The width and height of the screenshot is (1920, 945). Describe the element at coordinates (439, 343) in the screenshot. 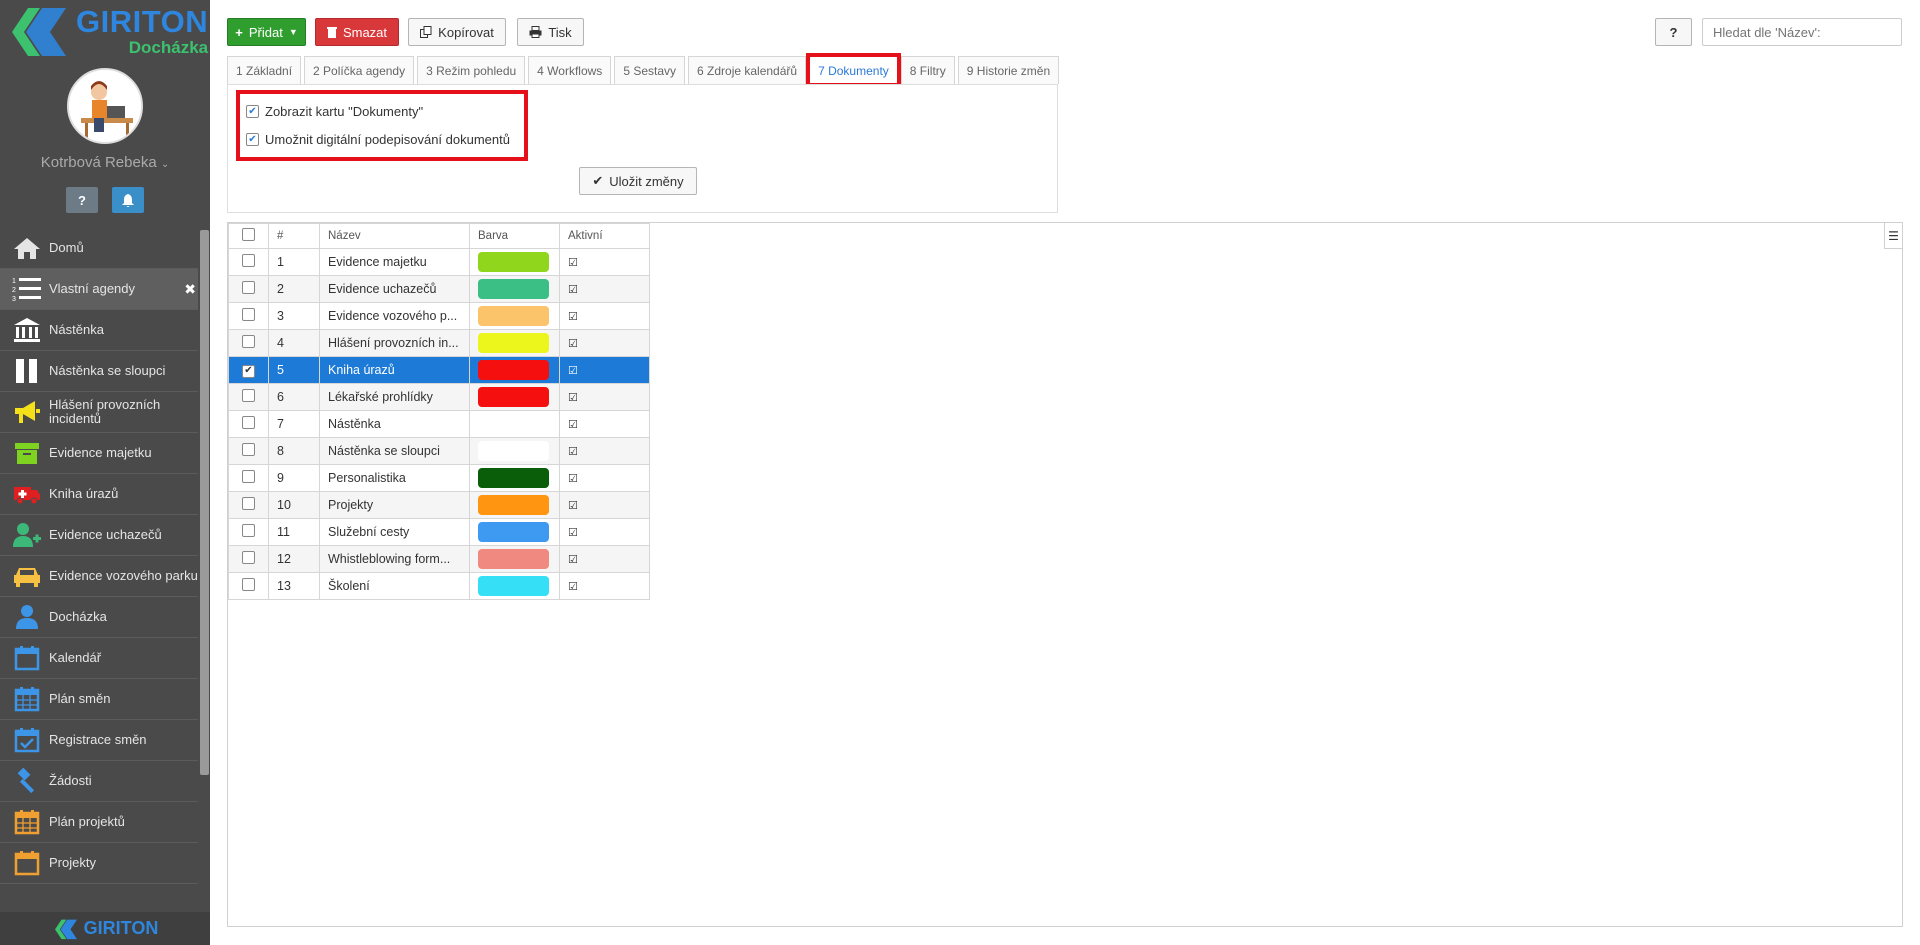

I see `table-row: 4 Hlášení provozních in... ☑` at that location.